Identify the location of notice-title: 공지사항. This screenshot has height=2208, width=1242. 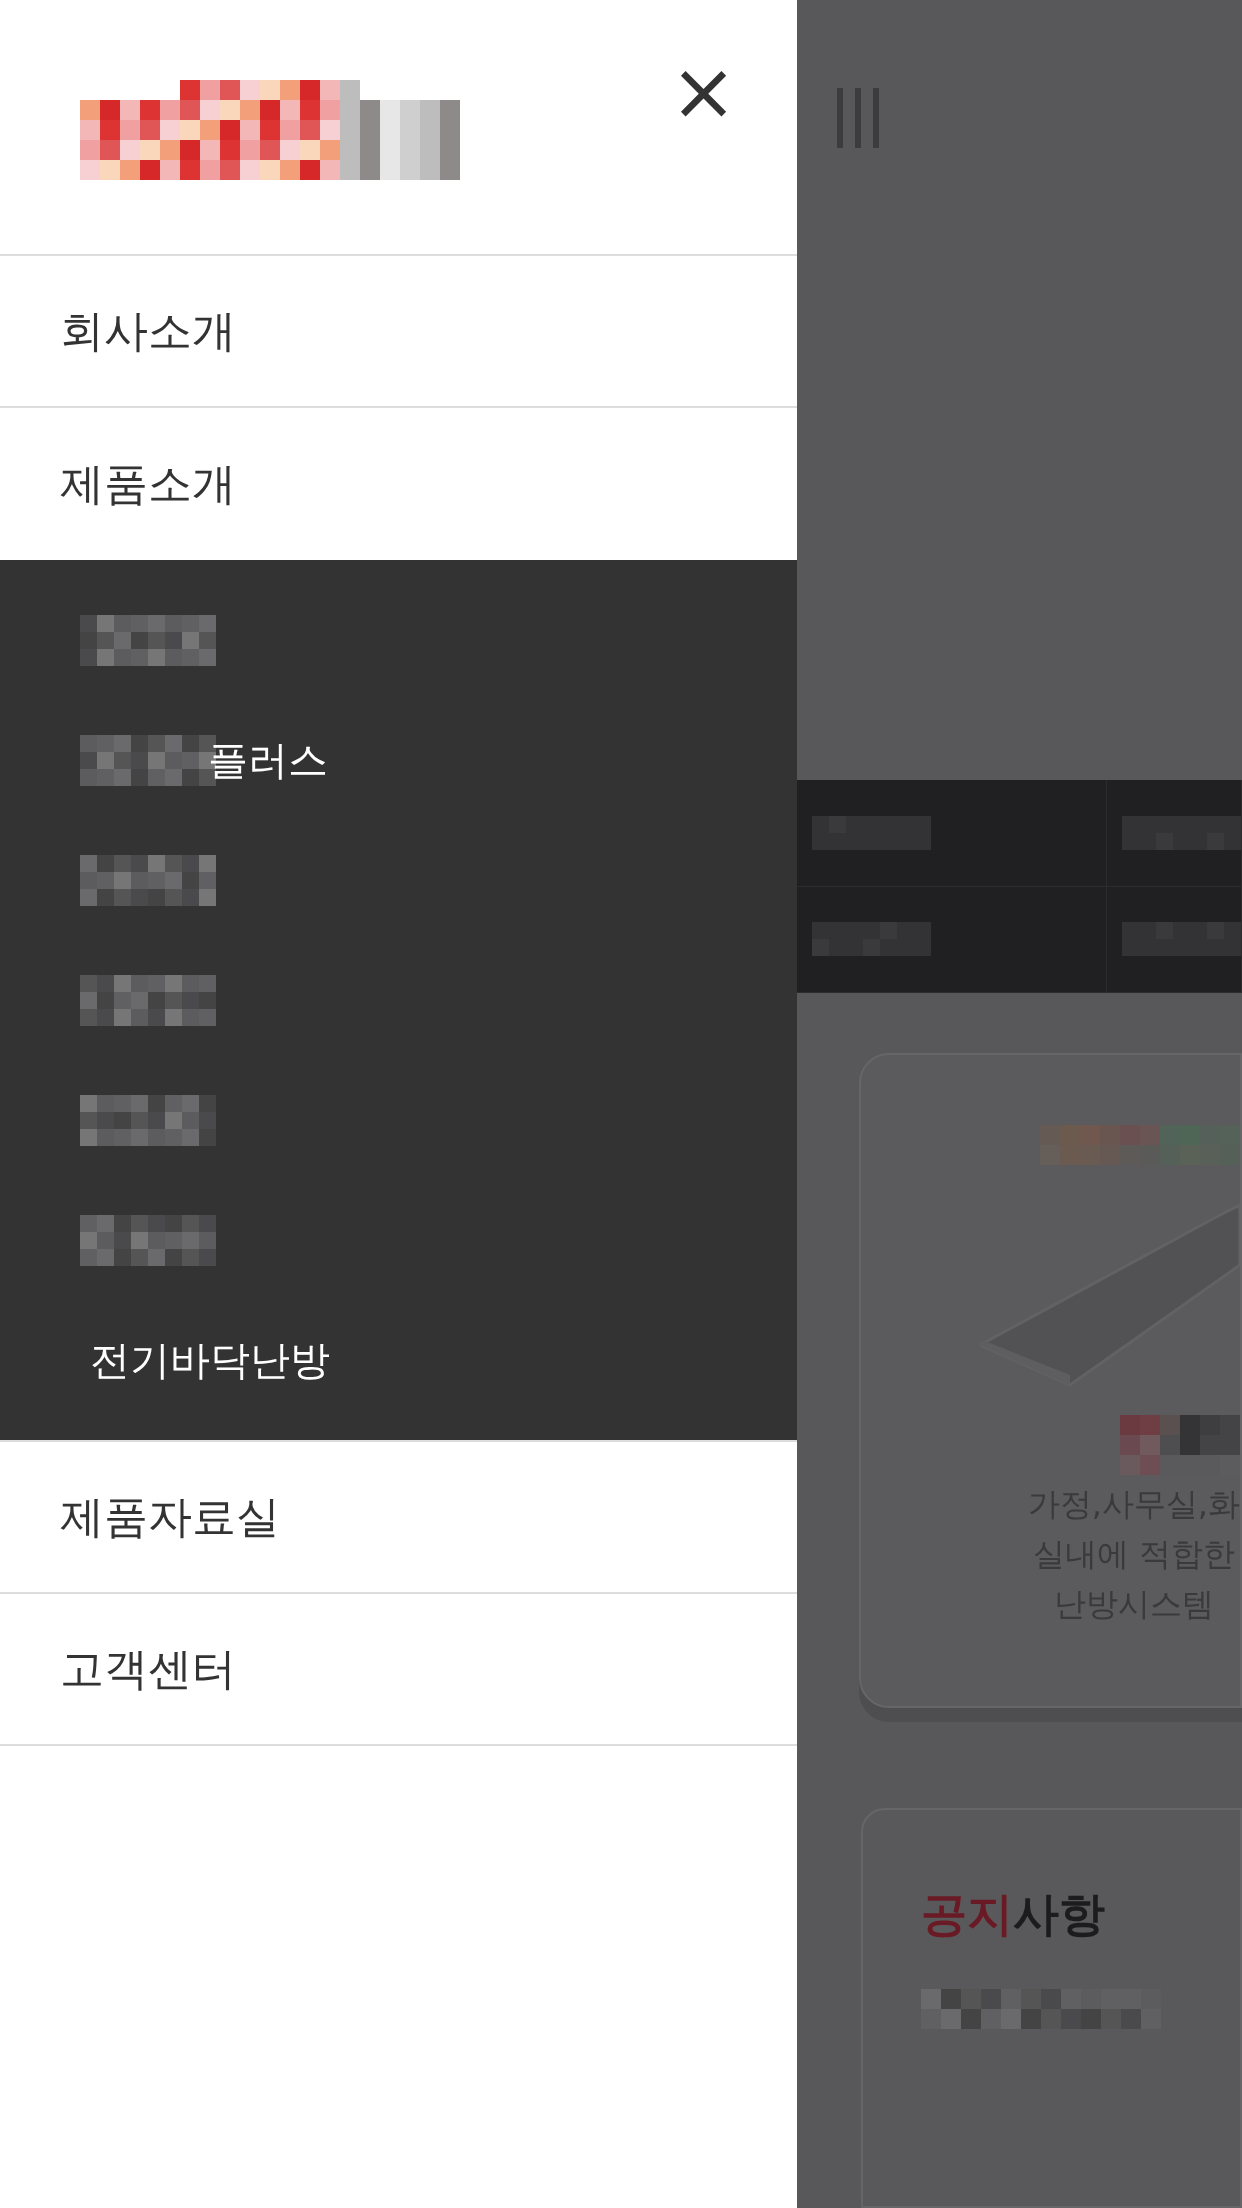
(1013, 1914).